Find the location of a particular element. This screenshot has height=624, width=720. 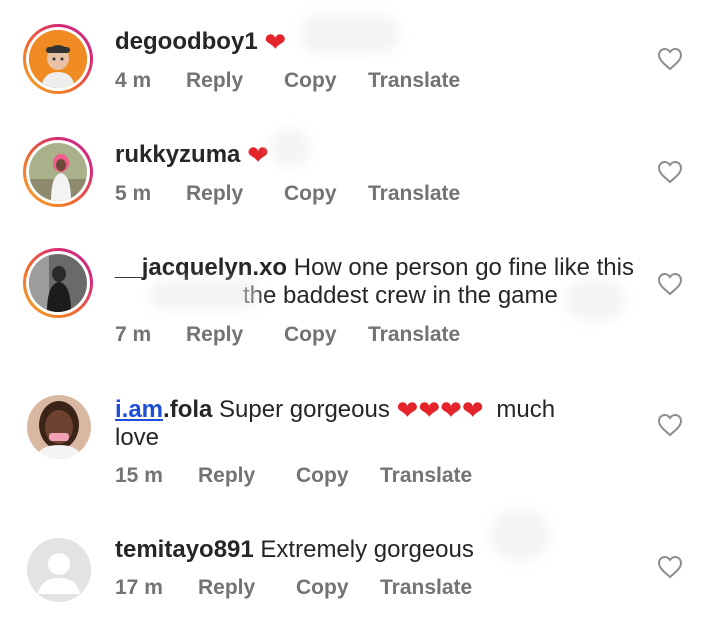

username: __jacquelyn.xo is located at coordinates (201, 267).